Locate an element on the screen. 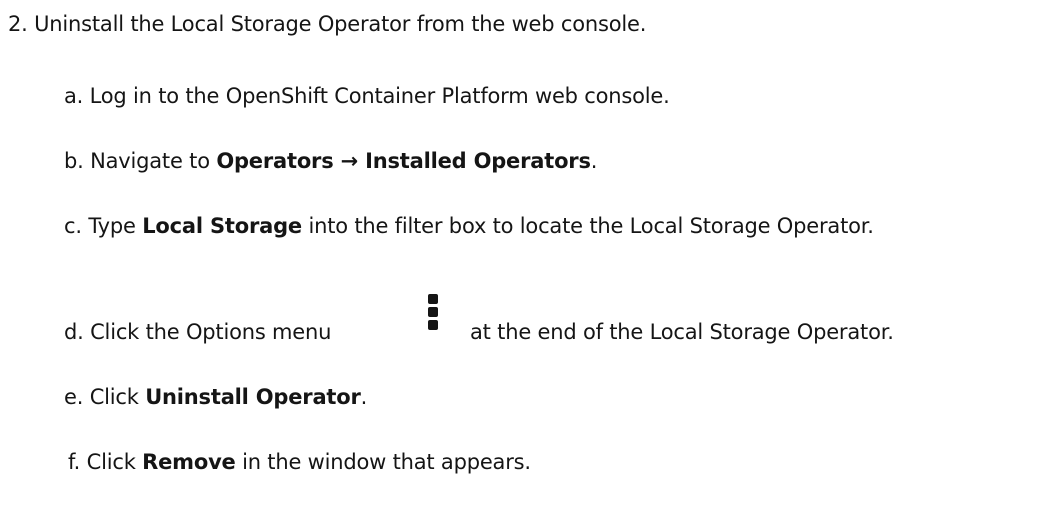 This screenshot has width=1054, height=508. substep-text-prefix: Type is located at coordinates (115, 226).